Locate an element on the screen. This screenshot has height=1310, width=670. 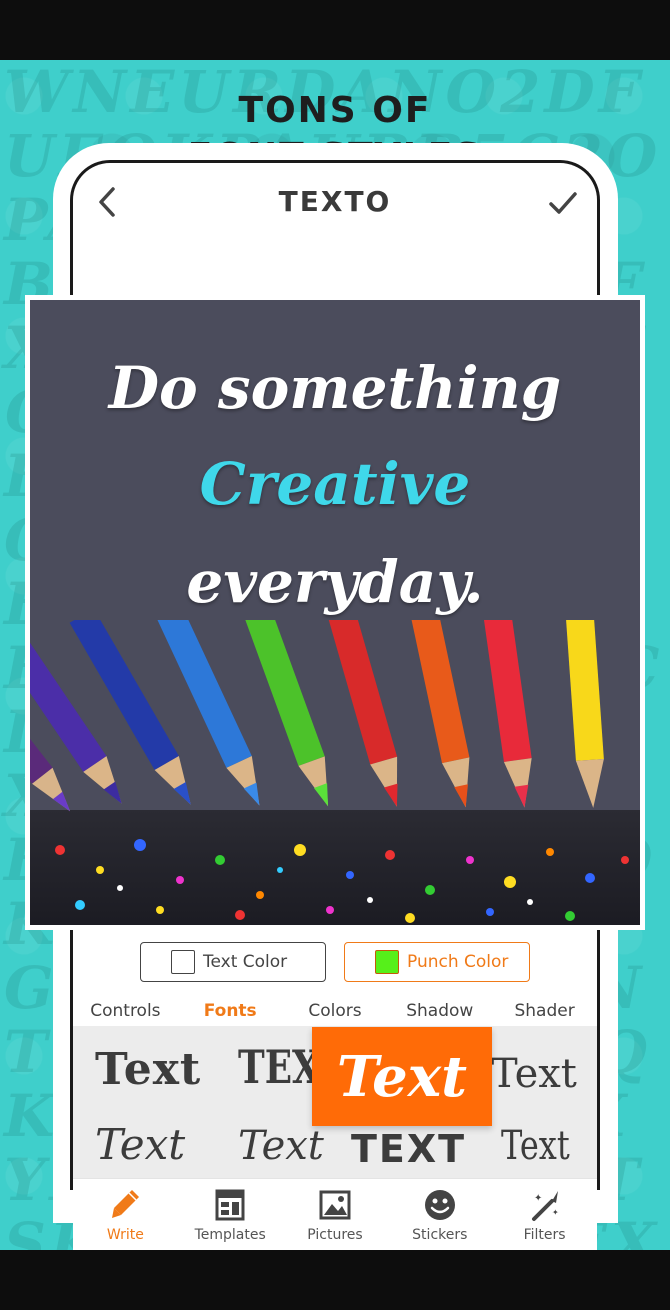
nav-stickers-label: Stickers is located at coordinates (440, 1235).